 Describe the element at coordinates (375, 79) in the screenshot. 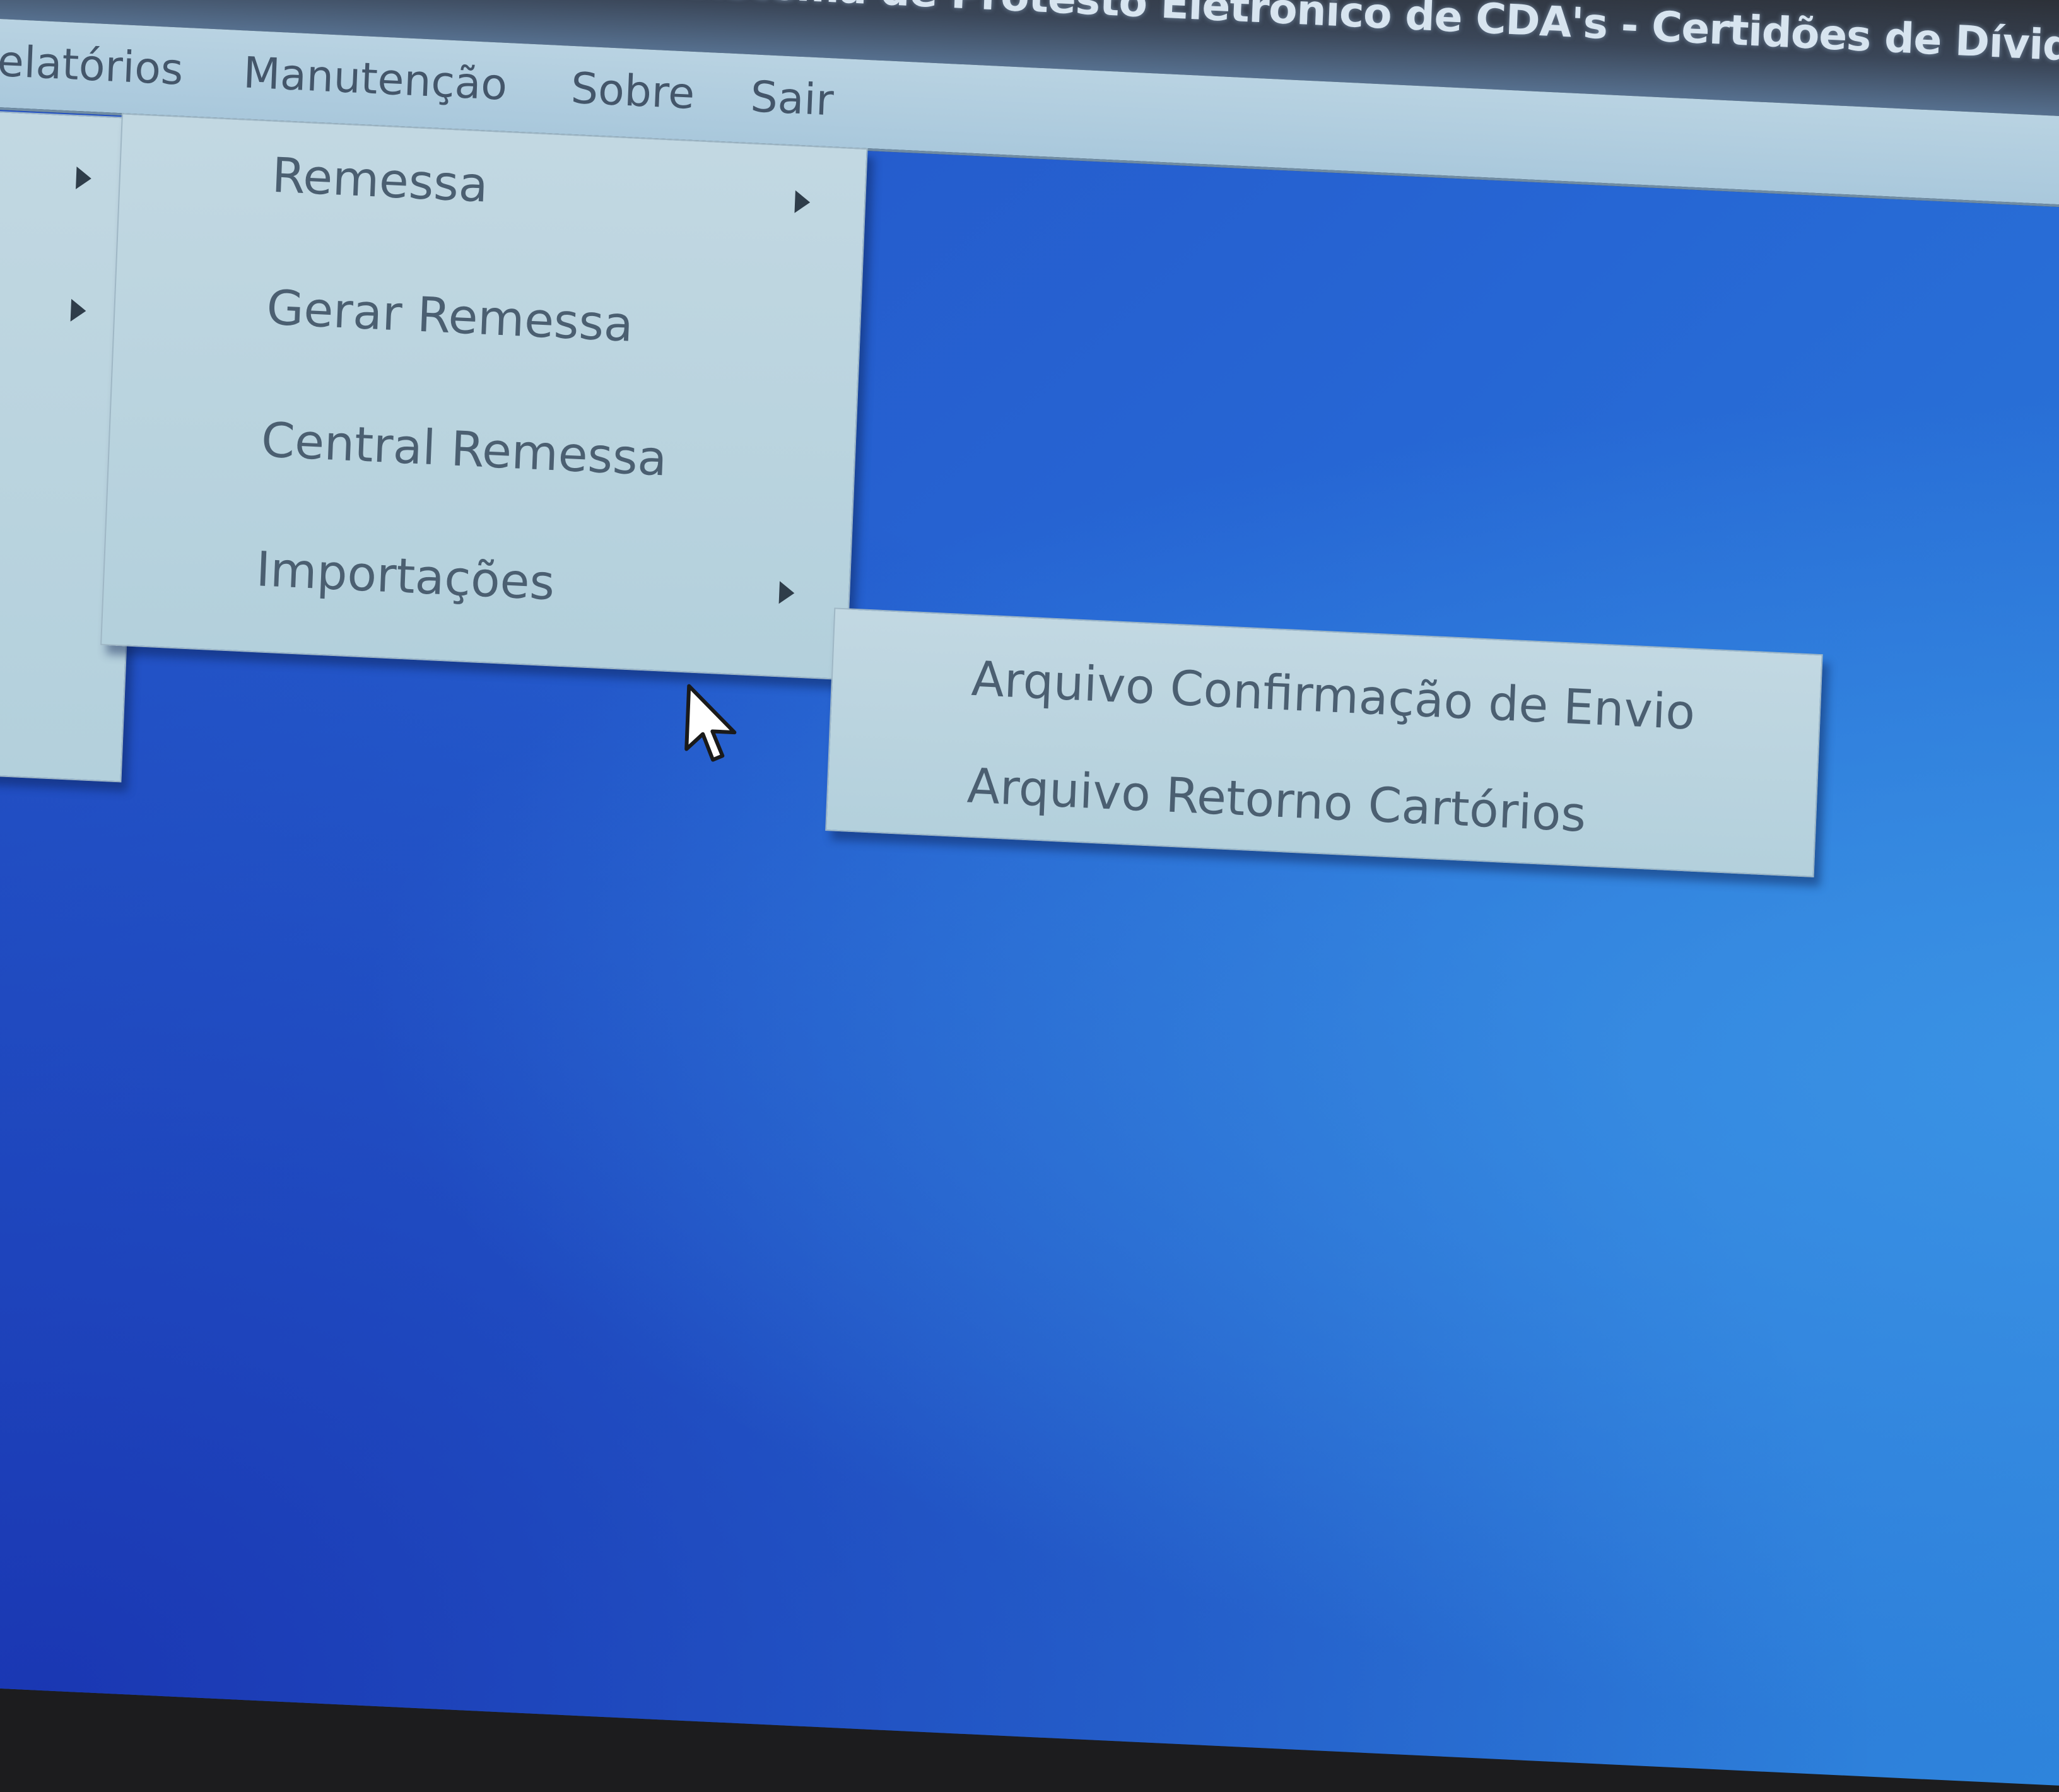

I see `menu-manutencao: Manutenção` at that location.